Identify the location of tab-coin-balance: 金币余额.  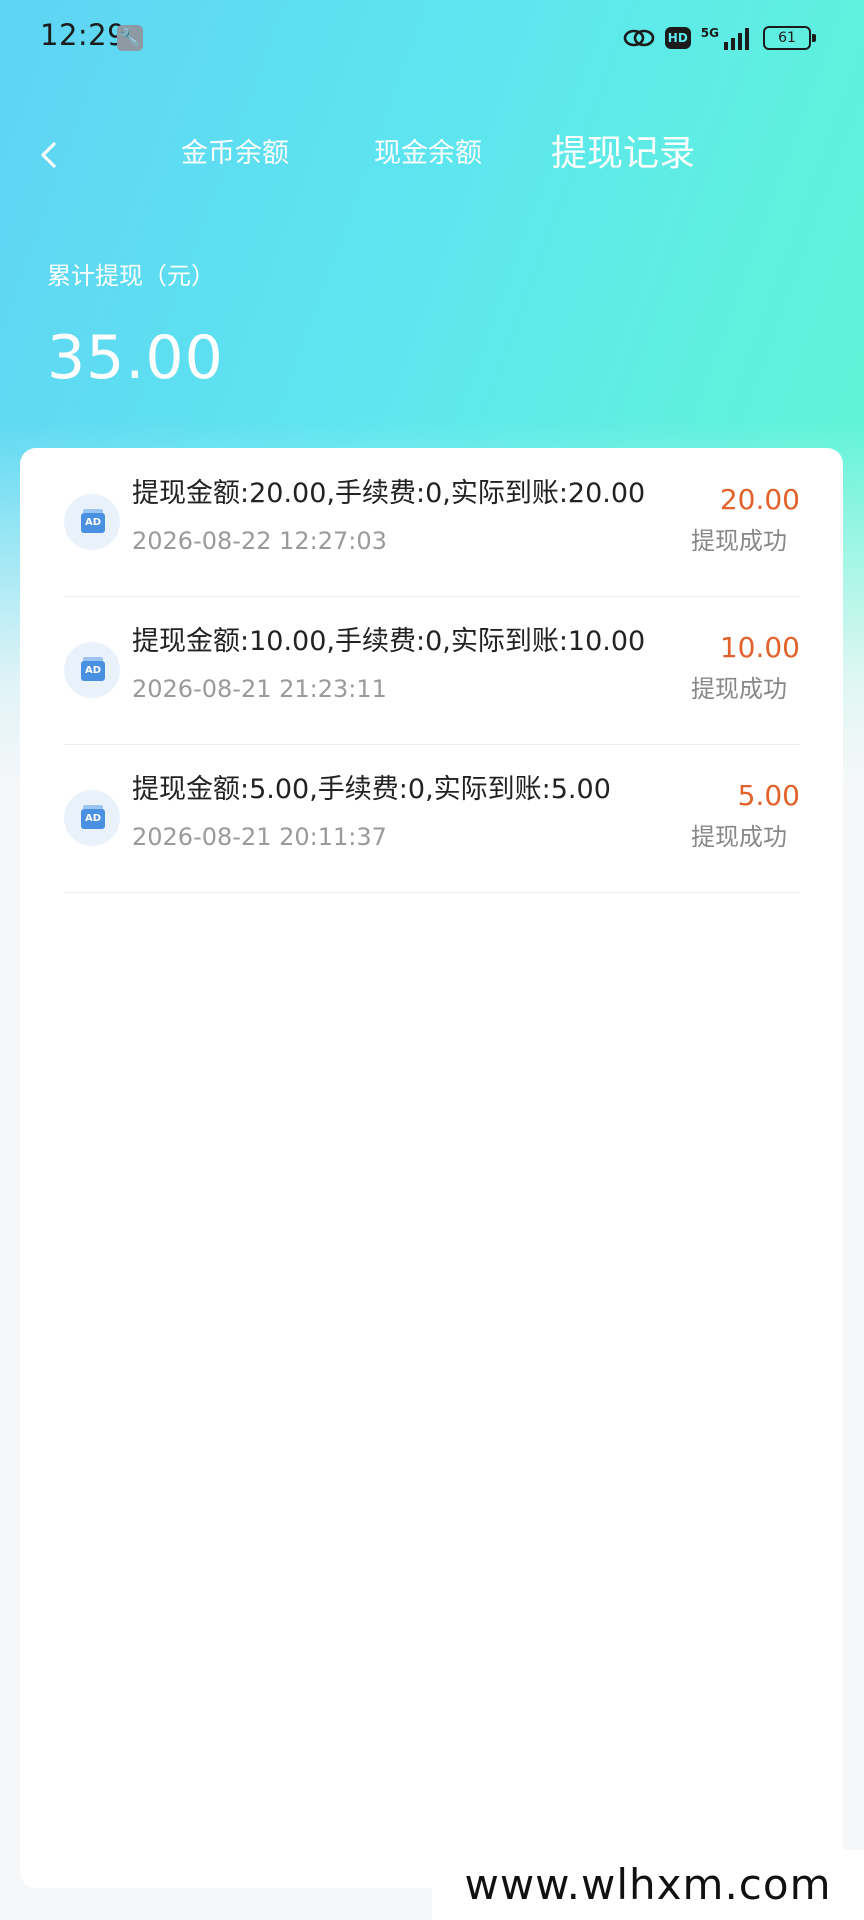
(235, 154).